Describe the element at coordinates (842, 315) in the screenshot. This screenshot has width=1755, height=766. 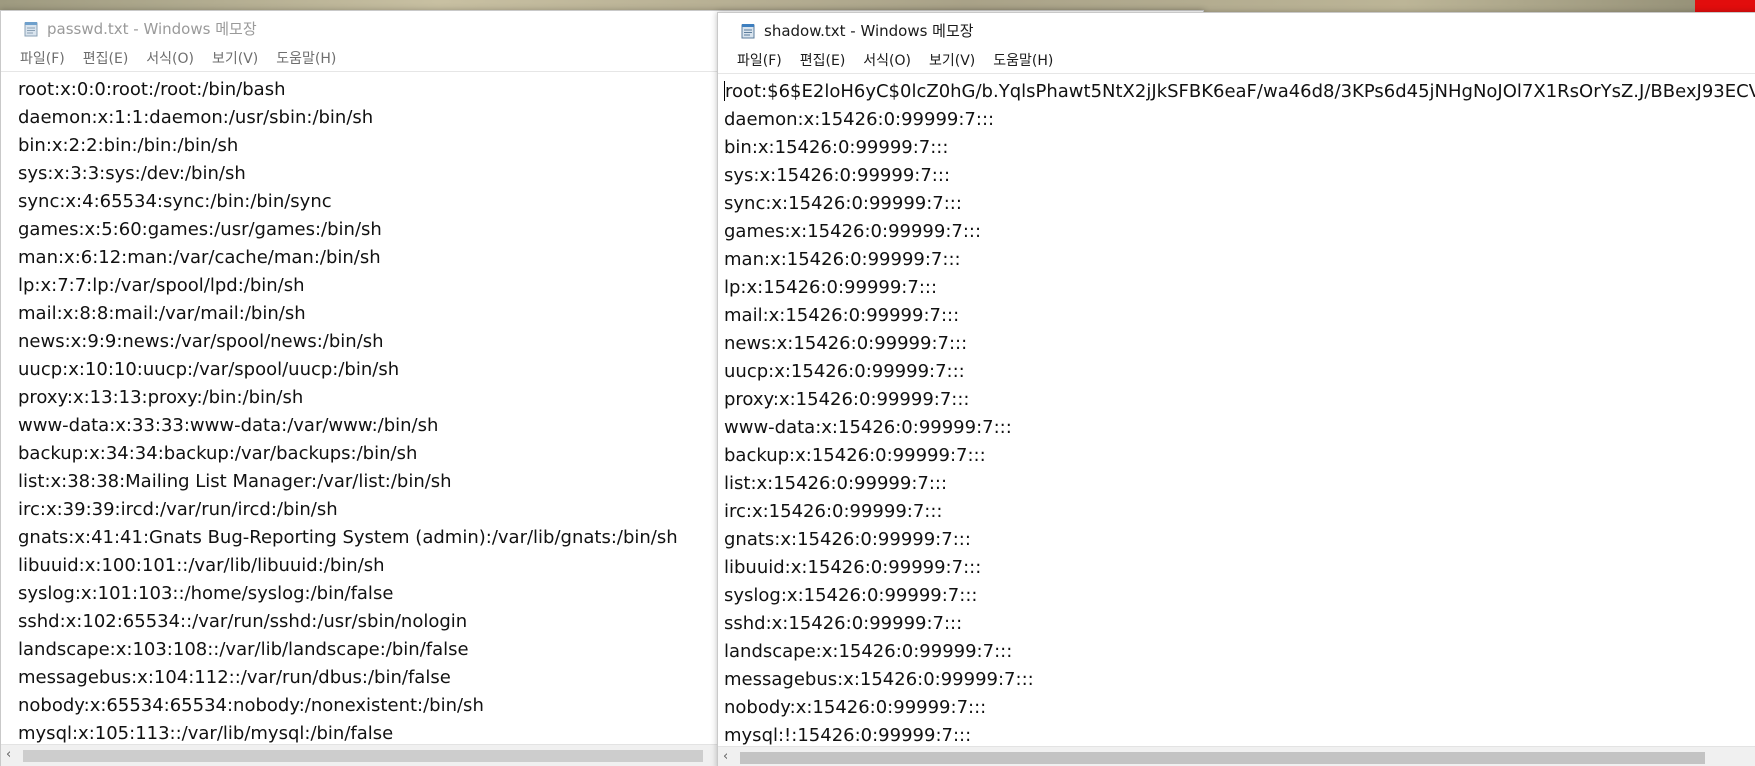
I see `text-line: mail:x:15426:0:99999:7:::` at that location.